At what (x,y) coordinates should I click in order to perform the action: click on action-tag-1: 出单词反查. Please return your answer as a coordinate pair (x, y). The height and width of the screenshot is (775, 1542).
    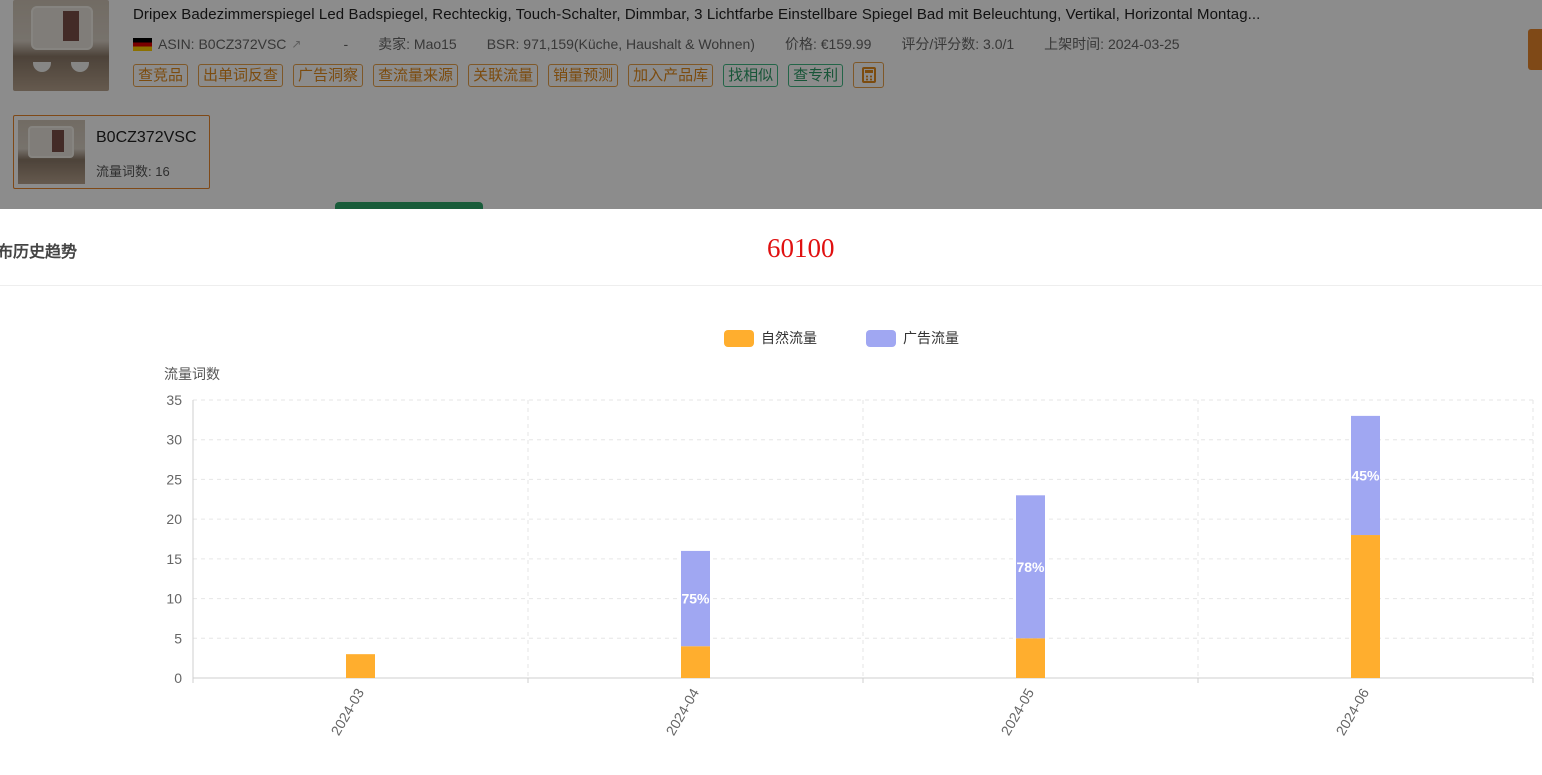
    Looking at the image, I should click on (241, 75).